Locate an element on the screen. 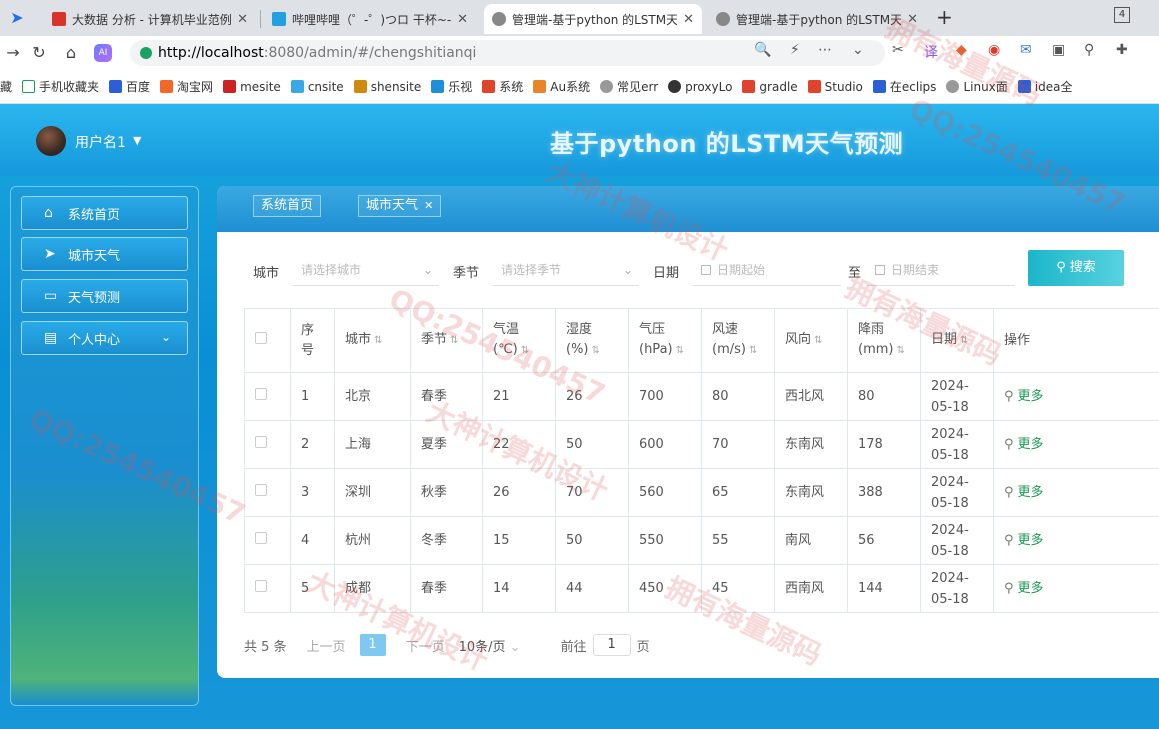  bookmark-item: 手机收藏夹 is located at coordinates (60, 86).